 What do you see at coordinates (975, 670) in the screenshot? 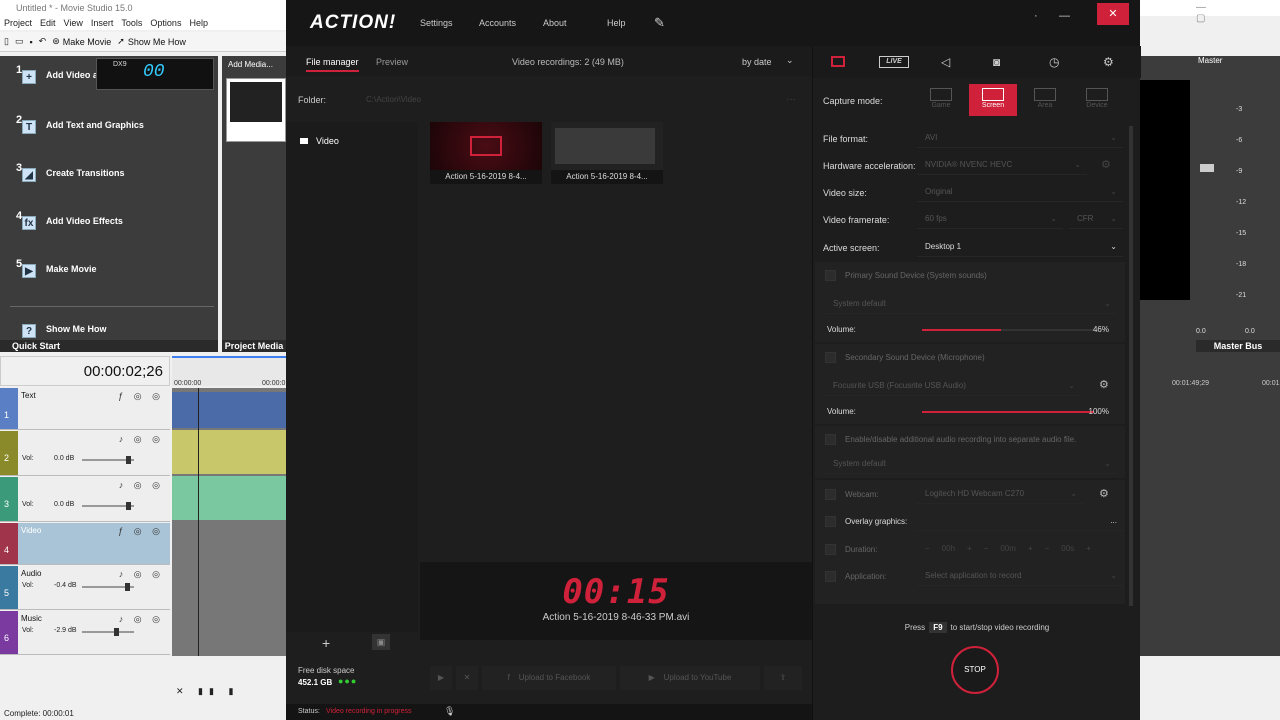
I see `stop-button: STOP` at bounding box center [975, 670].